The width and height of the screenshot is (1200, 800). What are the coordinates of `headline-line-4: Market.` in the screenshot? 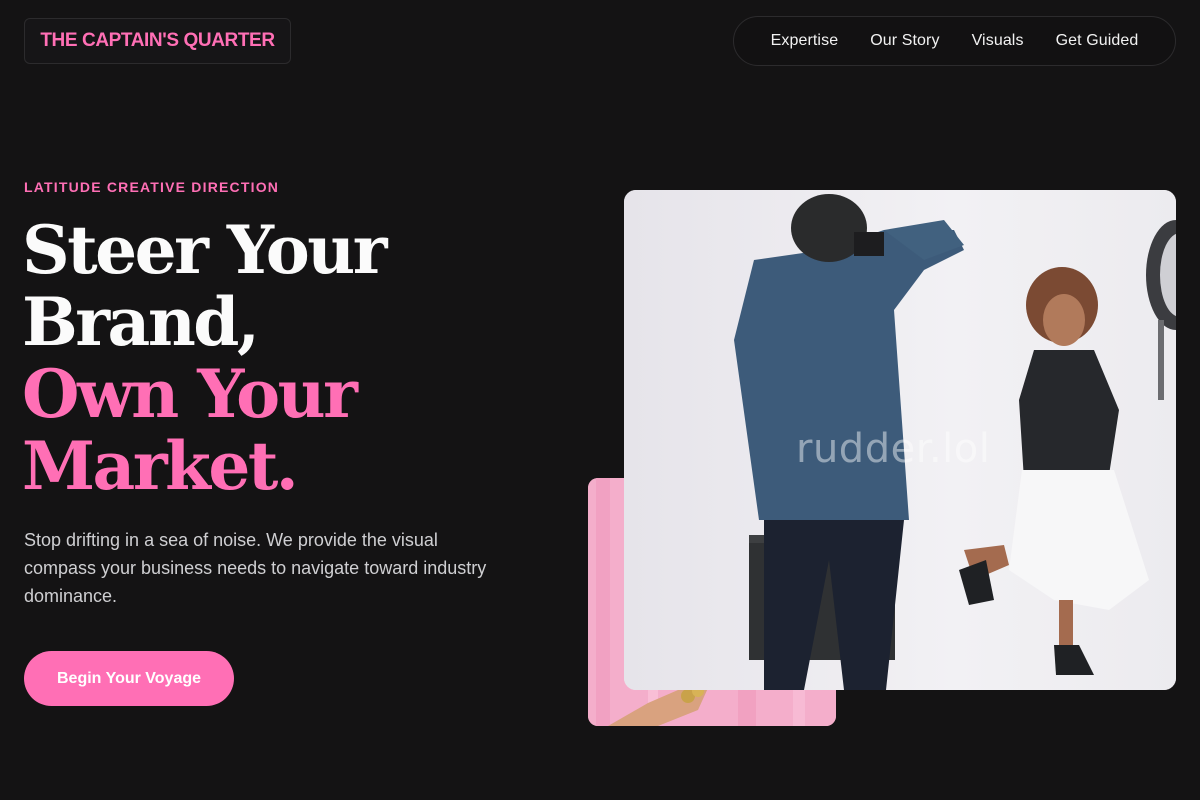 It's located at (160, 466).